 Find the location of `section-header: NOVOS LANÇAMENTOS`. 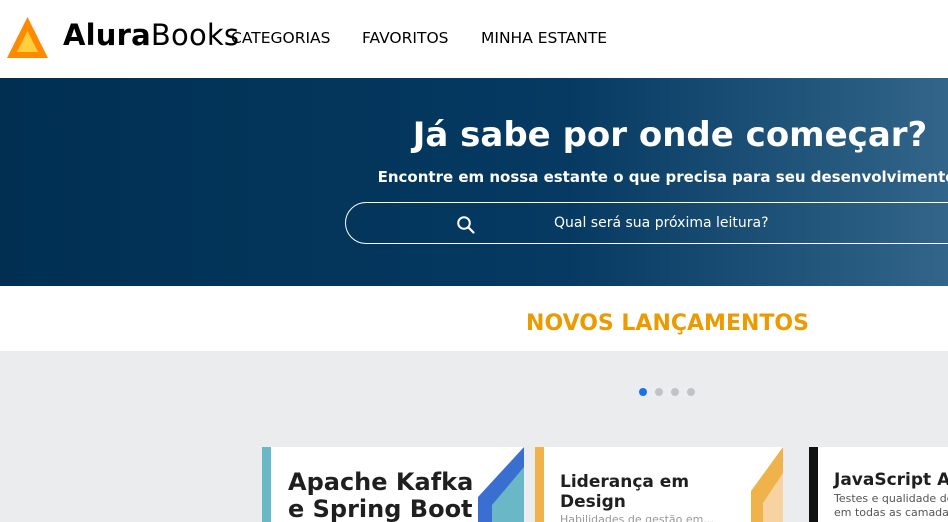

section-header: NOVOS LANÇAMENTOS is located at coordinates (474, 318).